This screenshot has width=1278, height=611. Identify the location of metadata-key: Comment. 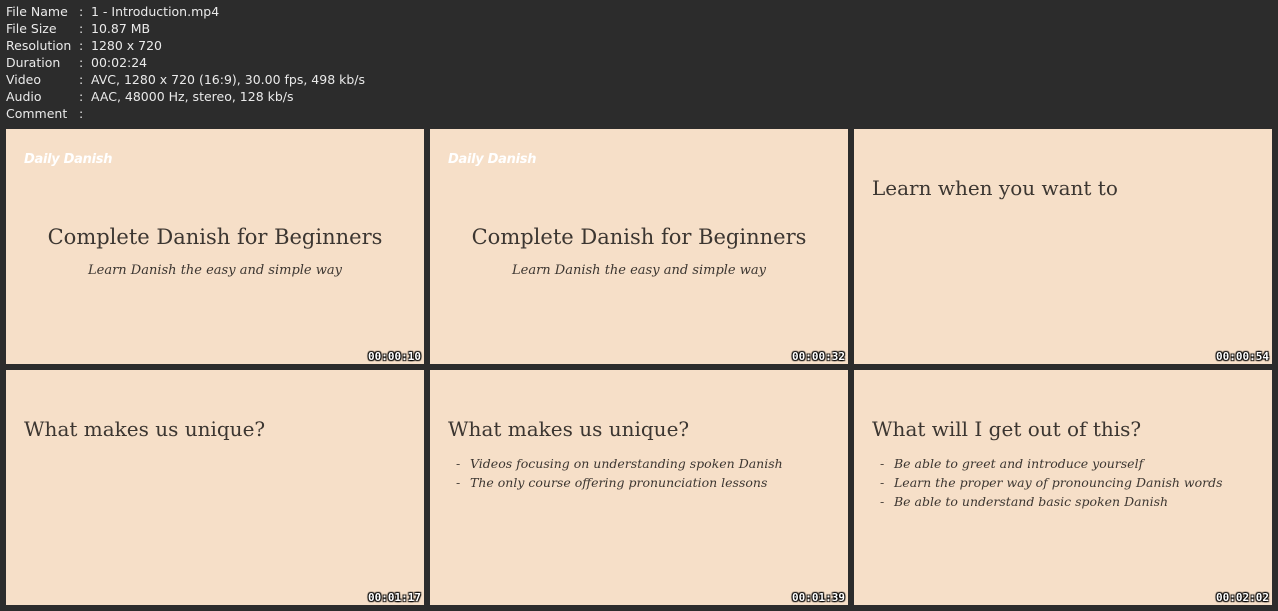
(37, 113).